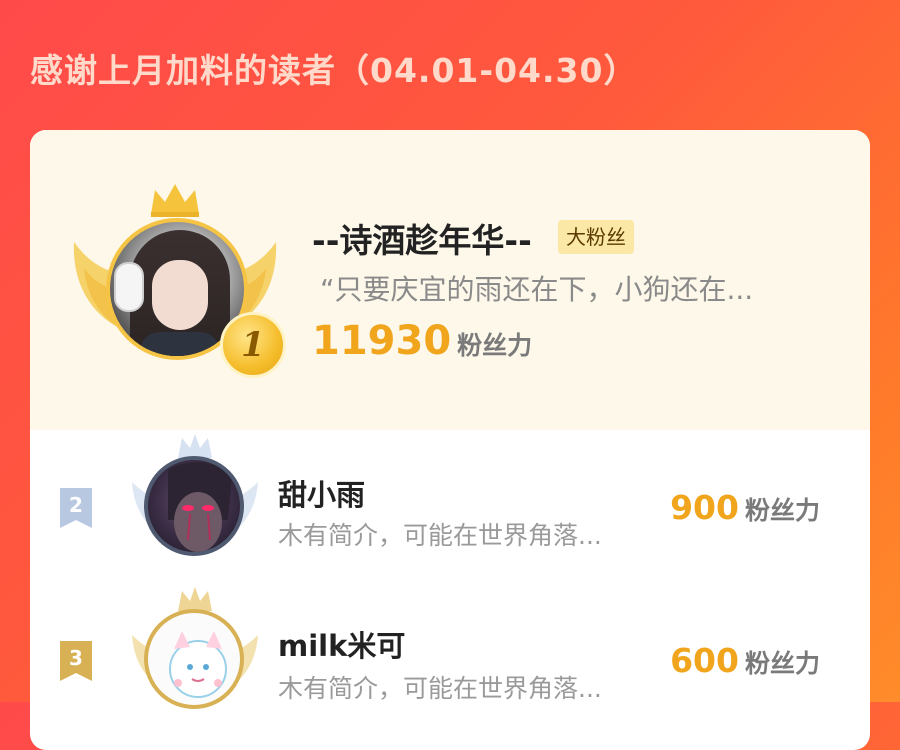 The image size is (900, 750). I want to click on top-reader-score-unit: 粉丝力, so click(495, 345).